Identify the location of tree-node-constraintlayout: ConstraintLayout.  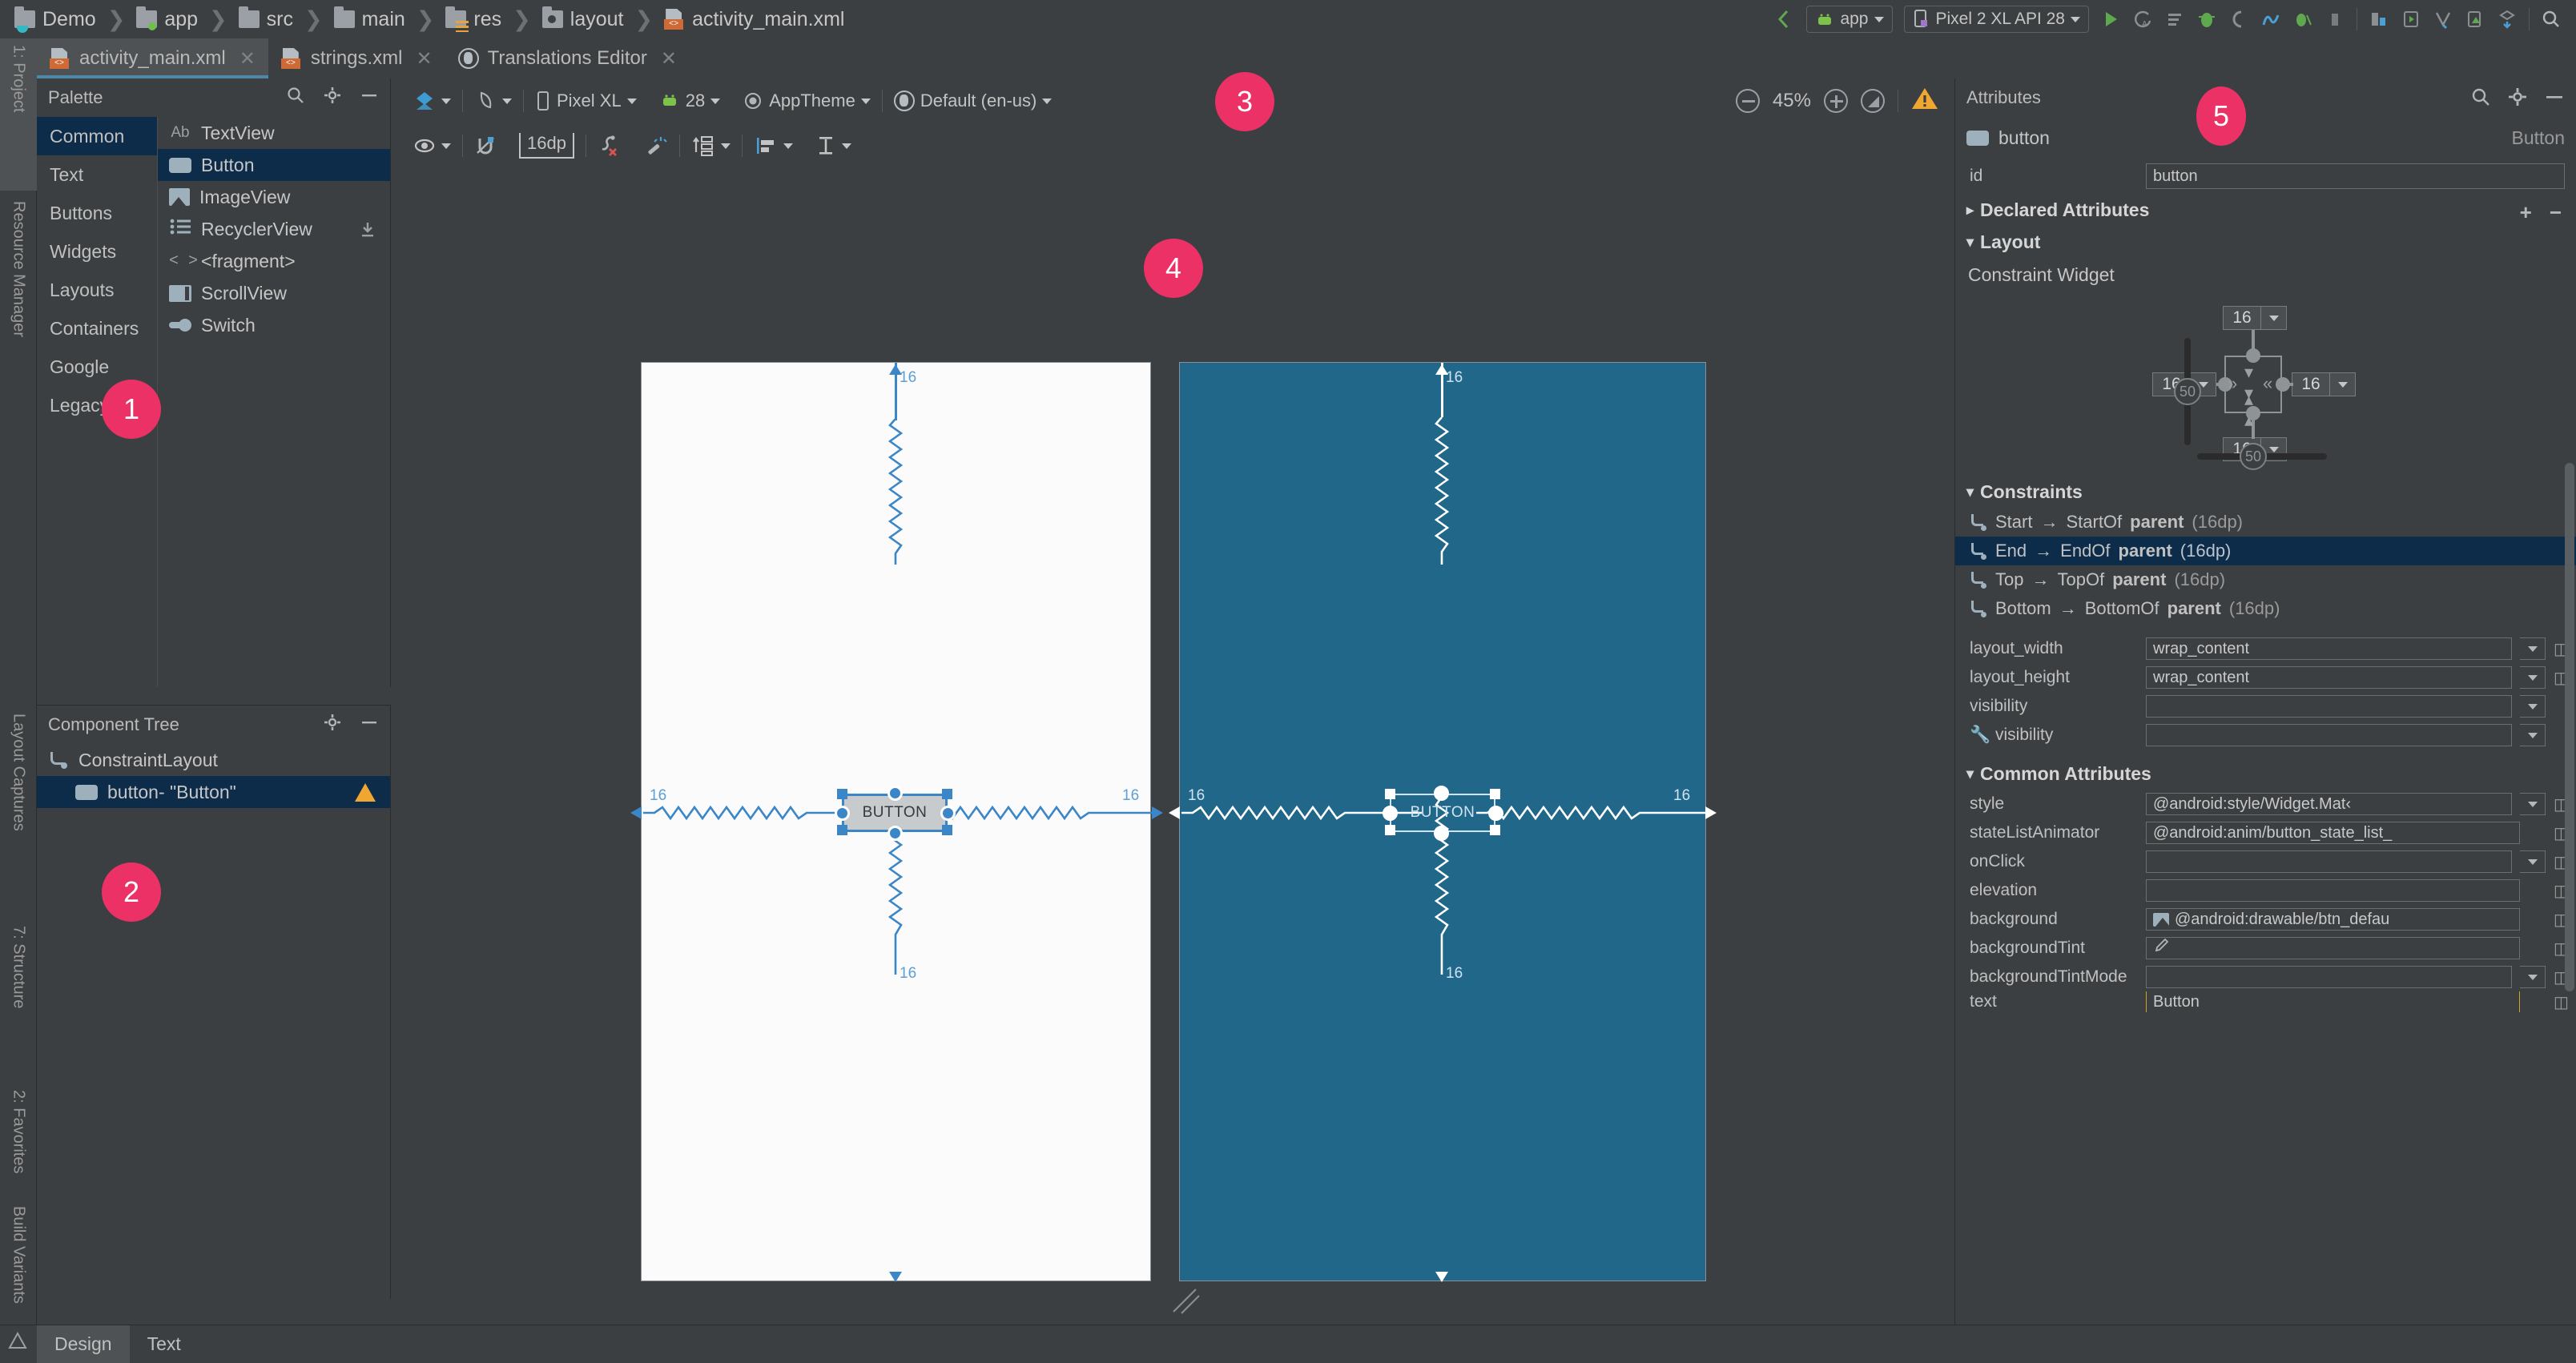
(213, 760).